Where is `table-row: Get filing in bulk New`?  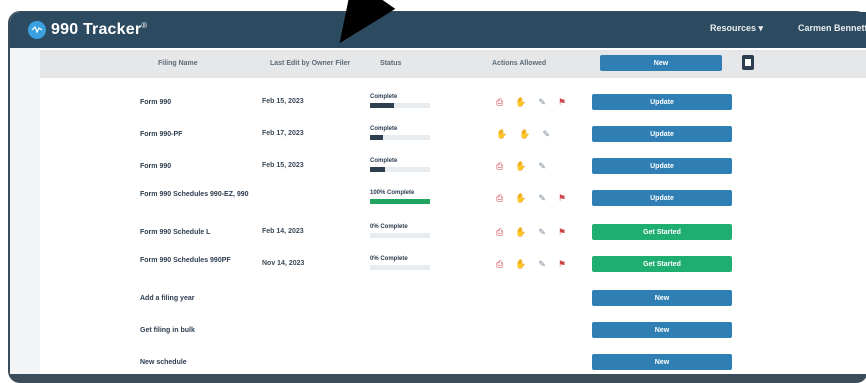
table-row: Get filing in bulk New is located at coordinates (453, 334).